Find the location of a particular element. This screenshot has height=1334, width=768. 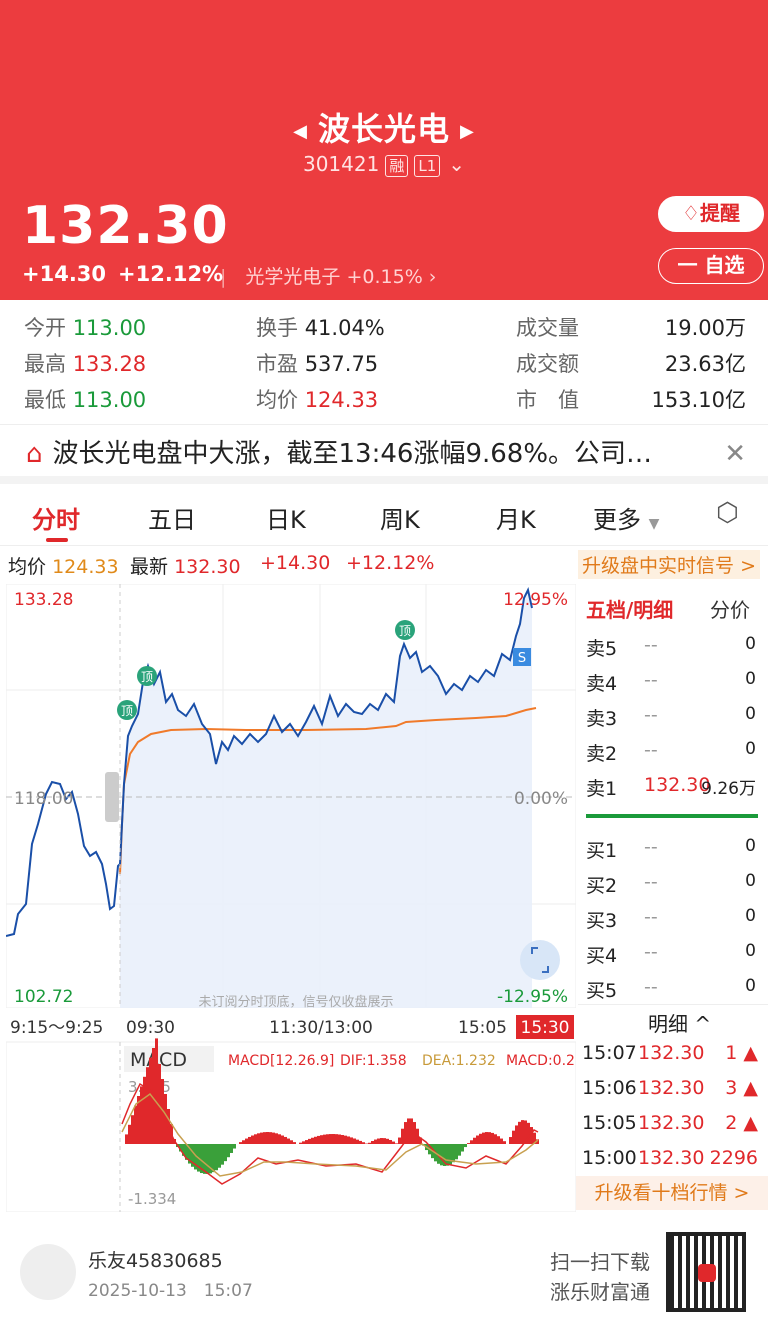

prev-stock-icon: ◀ is located at coordinates (300, 131).